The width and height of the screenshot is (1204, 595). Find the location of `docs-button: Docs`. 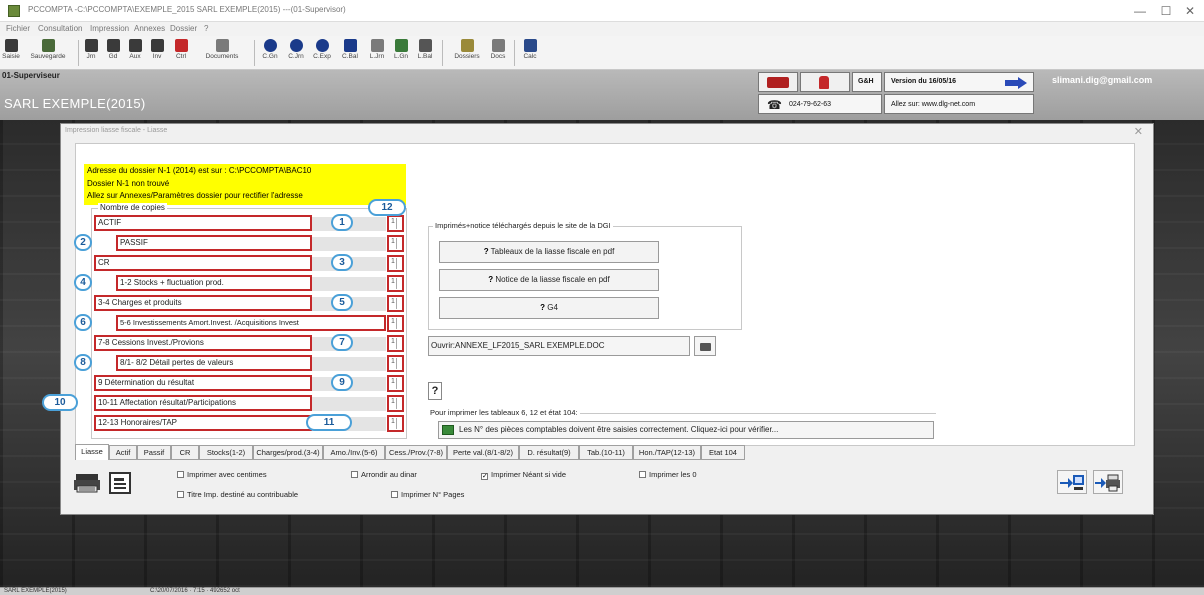

docs-button: Docs is located at coordinates (498, 52).